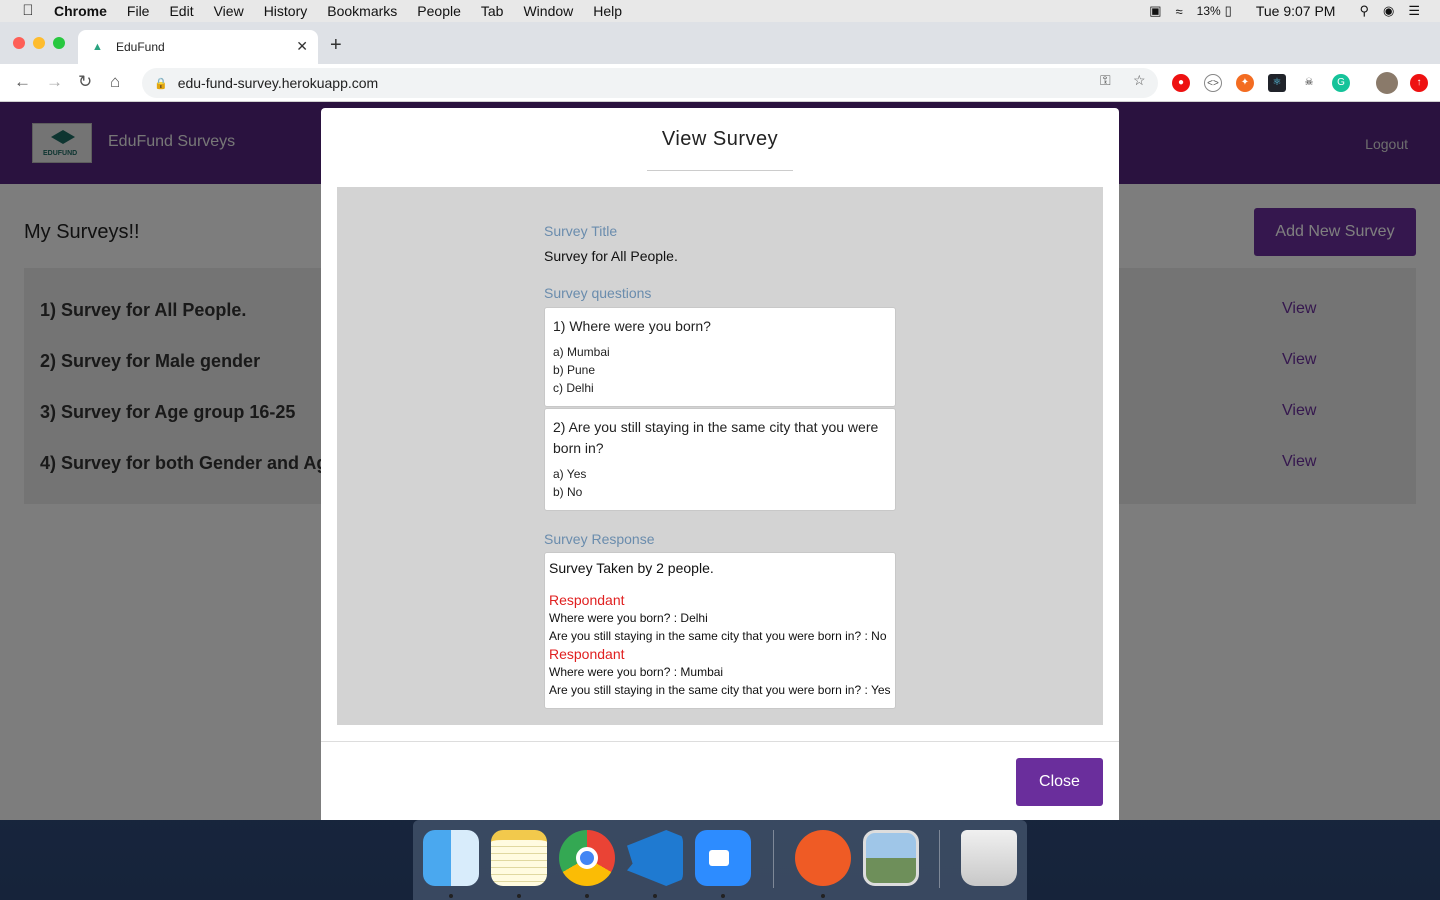  What do you see at coordinates (1341, 83) in the screenshot?
I see `grammarly-icon: G` at bounding box center [1341, 83].